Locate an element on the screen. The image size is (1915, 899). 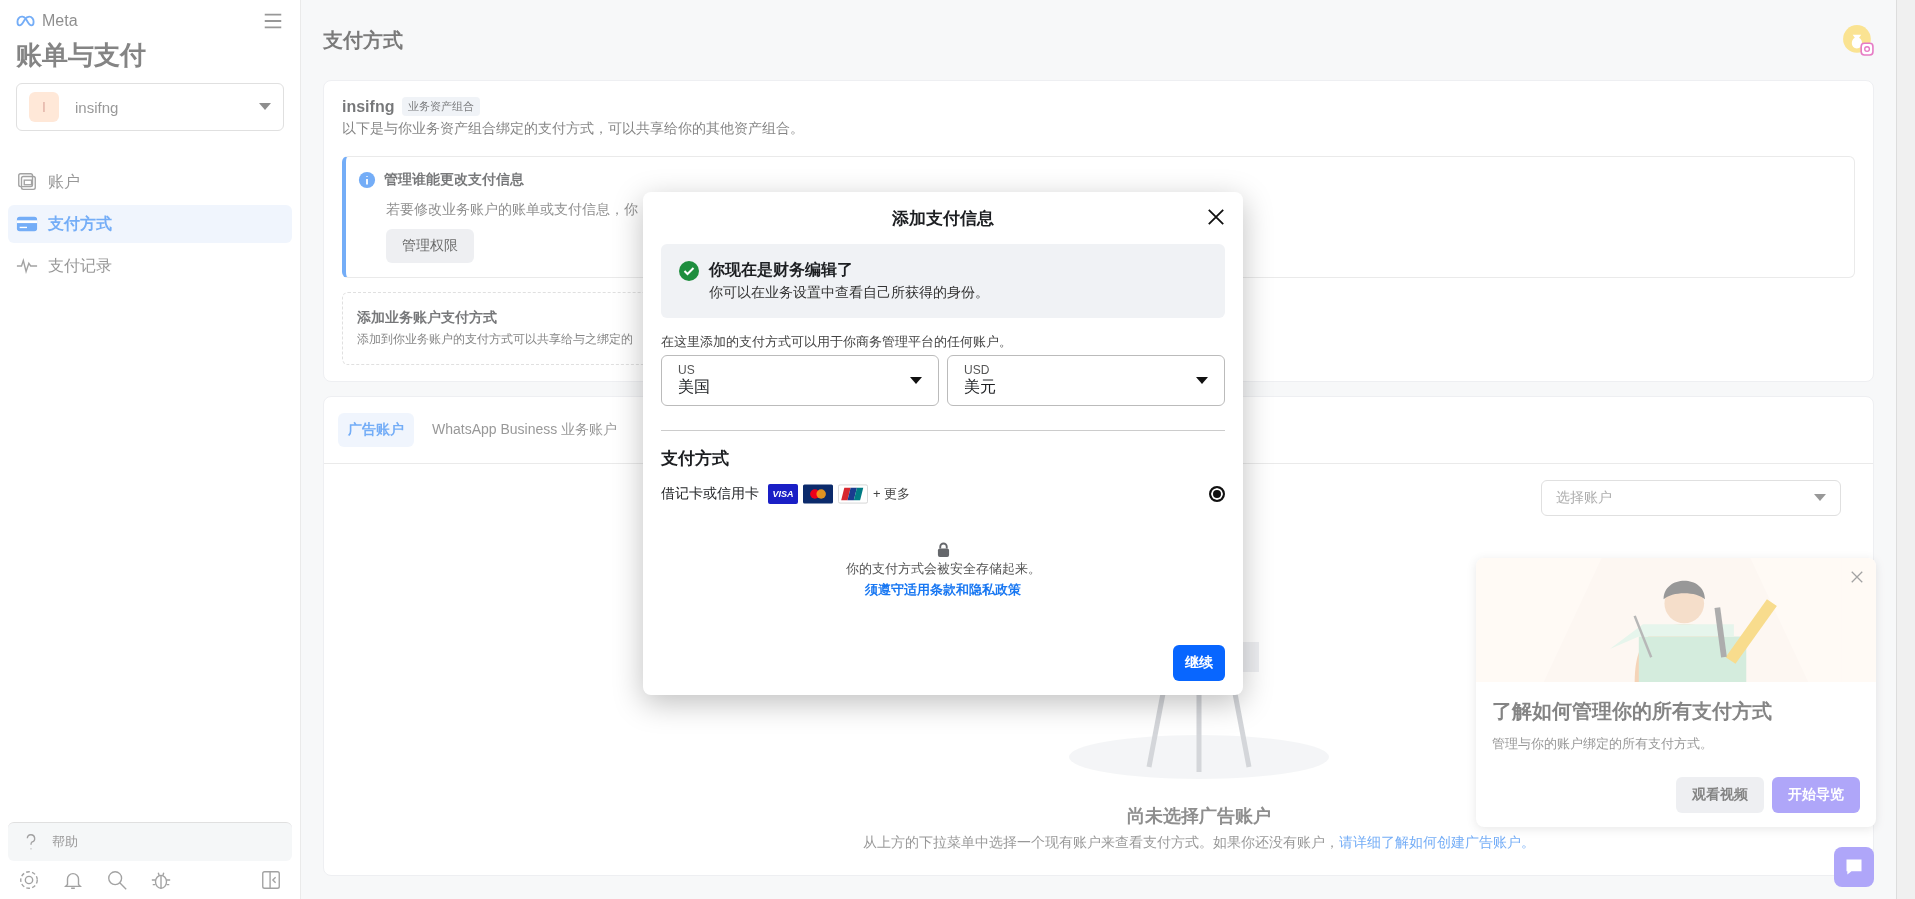
tab: 广告账户 is located at coordinates (376, 430).